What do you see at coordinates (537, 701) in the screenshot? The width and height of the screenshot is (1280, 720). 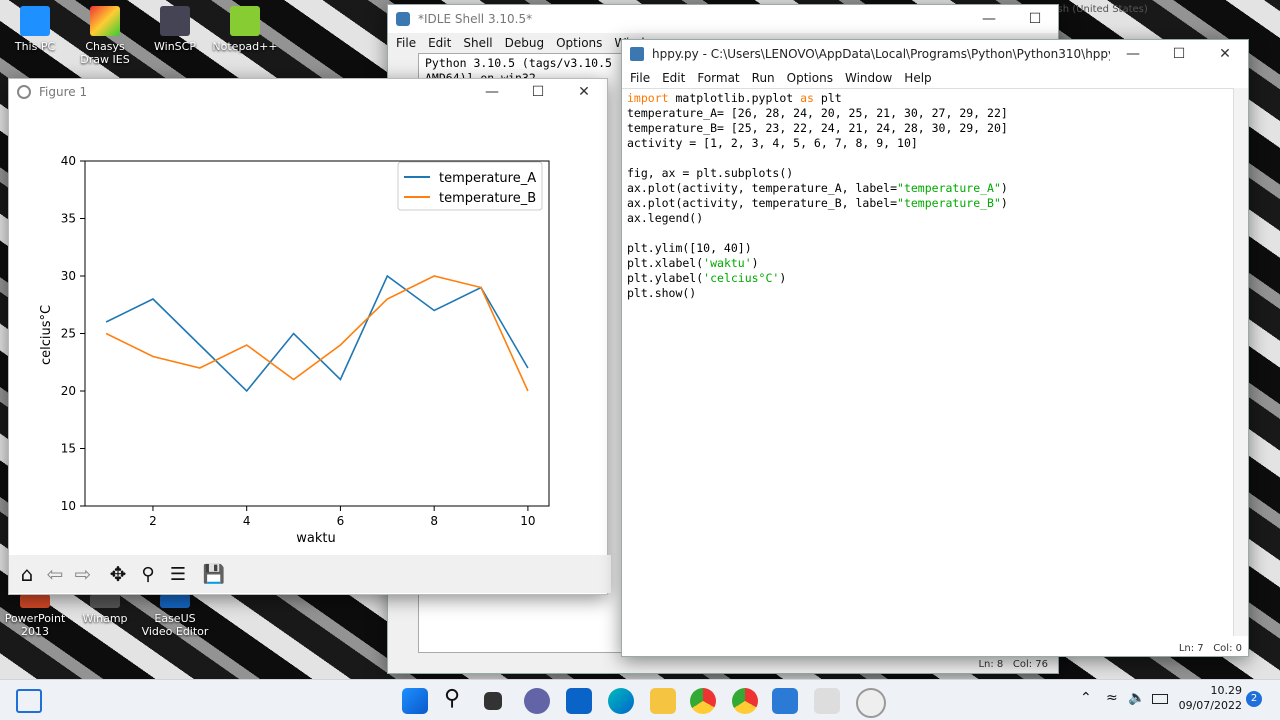 I see `teams-chat-icon` at bounding box center [537, 701].